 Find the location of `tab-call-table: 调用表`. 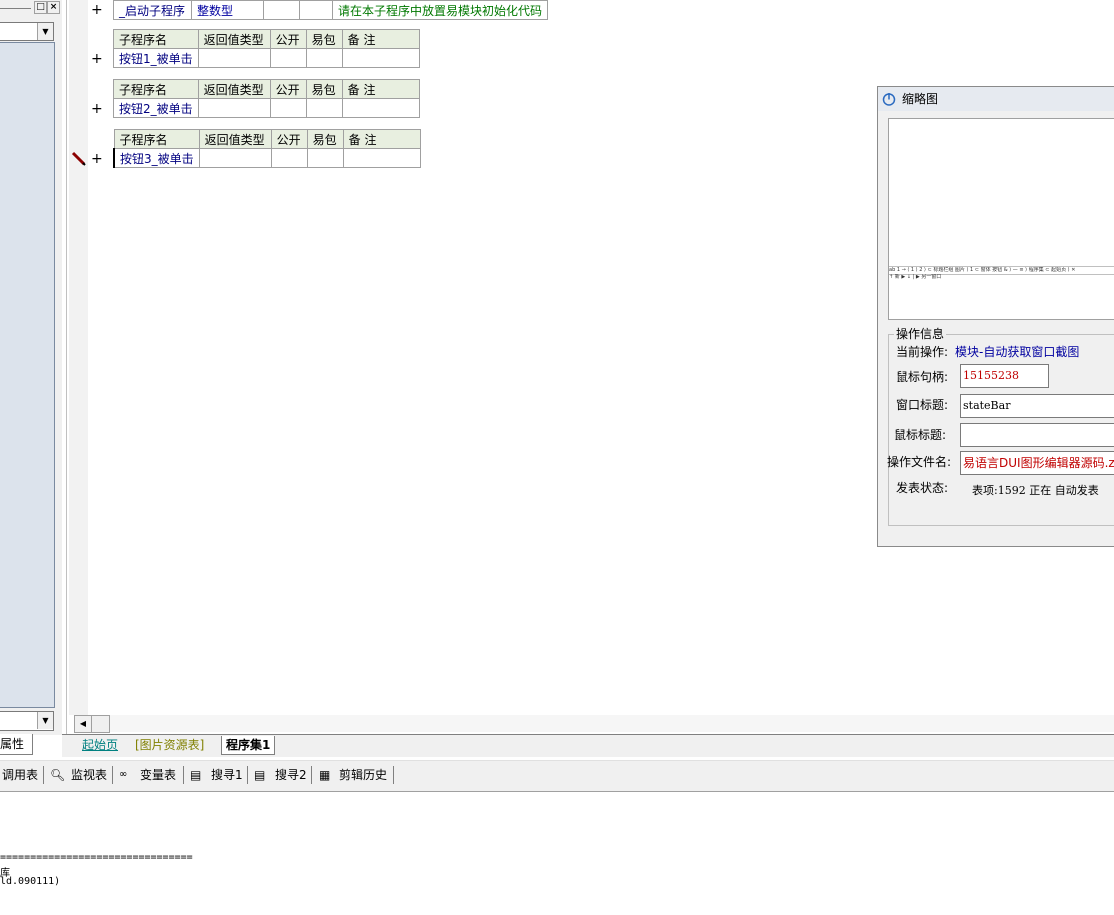

tab-call-table: 调用表 is located at coordinates (20, 775).